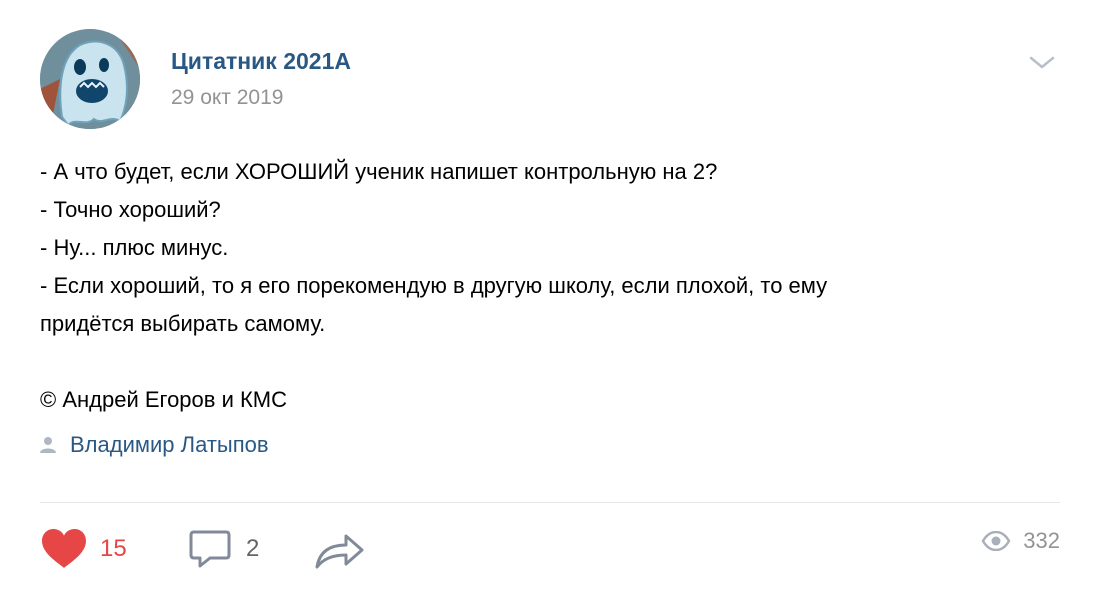  Describe the element at coordinates (550, 502) in the screenshot. I see `divider` at that location.